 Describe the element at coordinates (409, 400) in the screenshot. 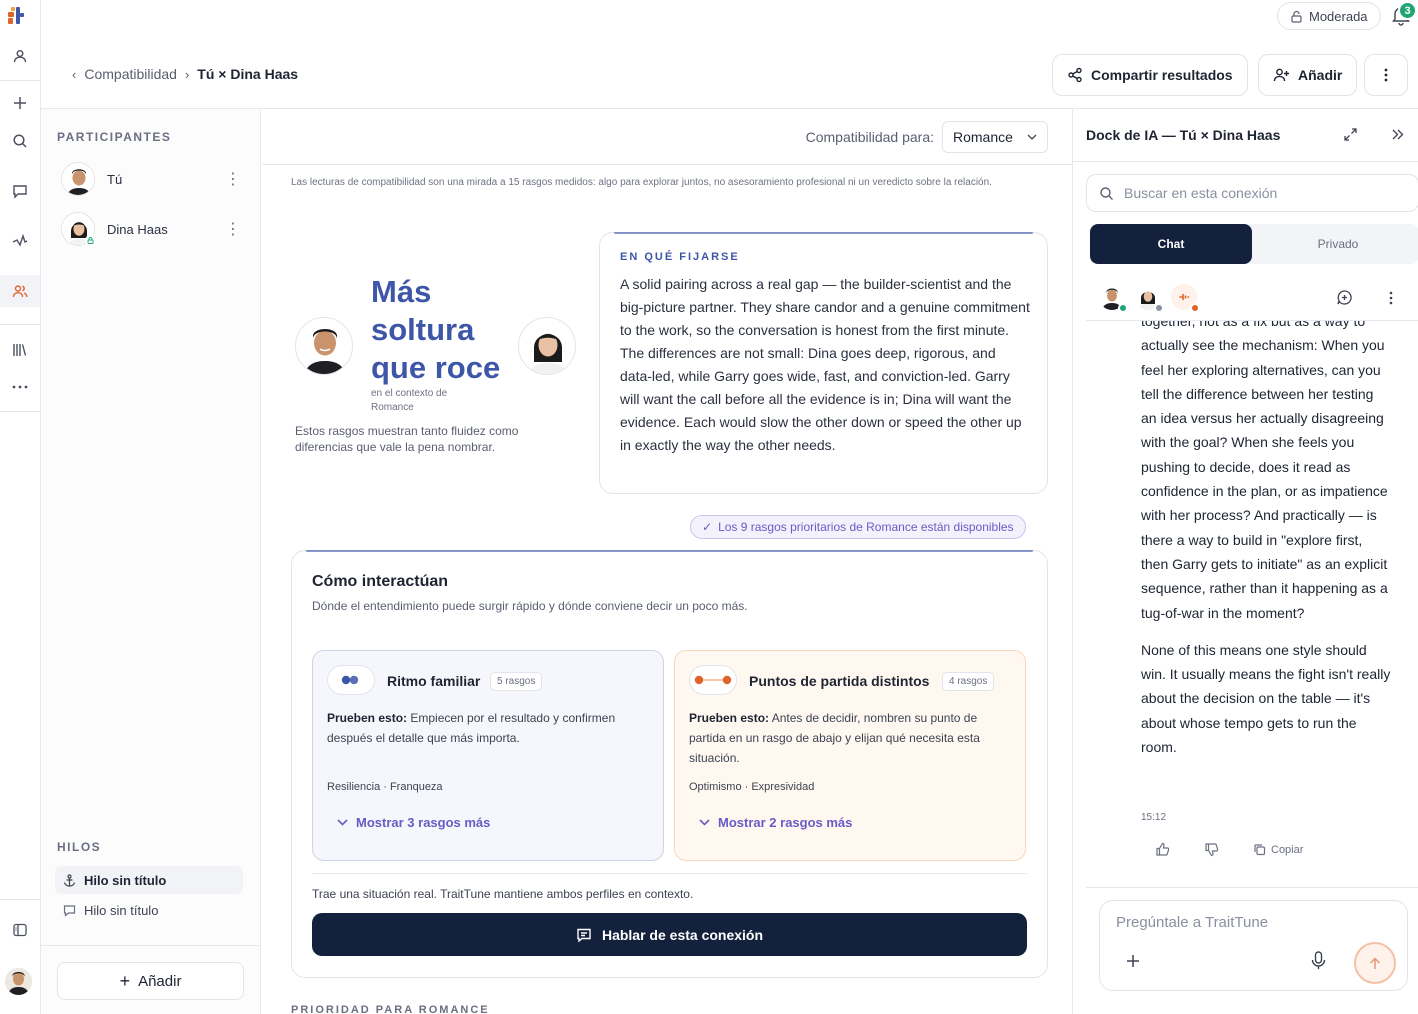

I see `hero-context: en el contexto de Romance` at that location.